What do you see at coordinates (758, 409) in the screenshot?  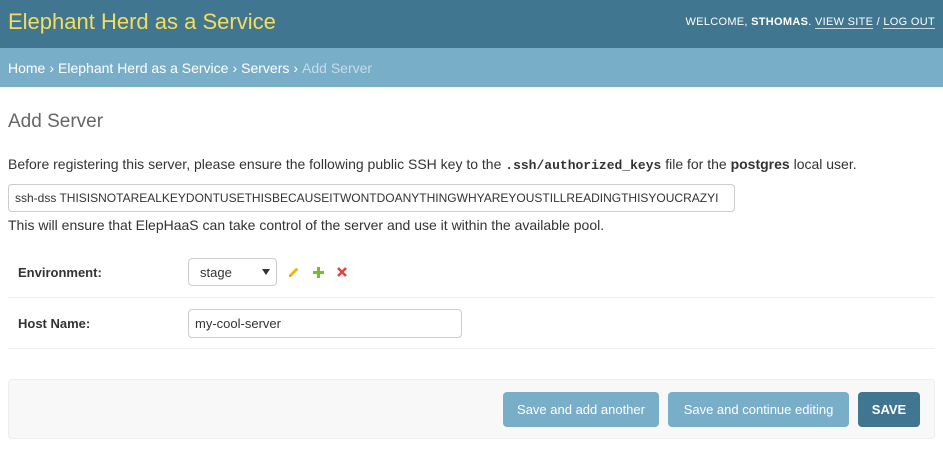 I see `save-and-continue-button: Save and continue editing` at bounding box center [758, 409].